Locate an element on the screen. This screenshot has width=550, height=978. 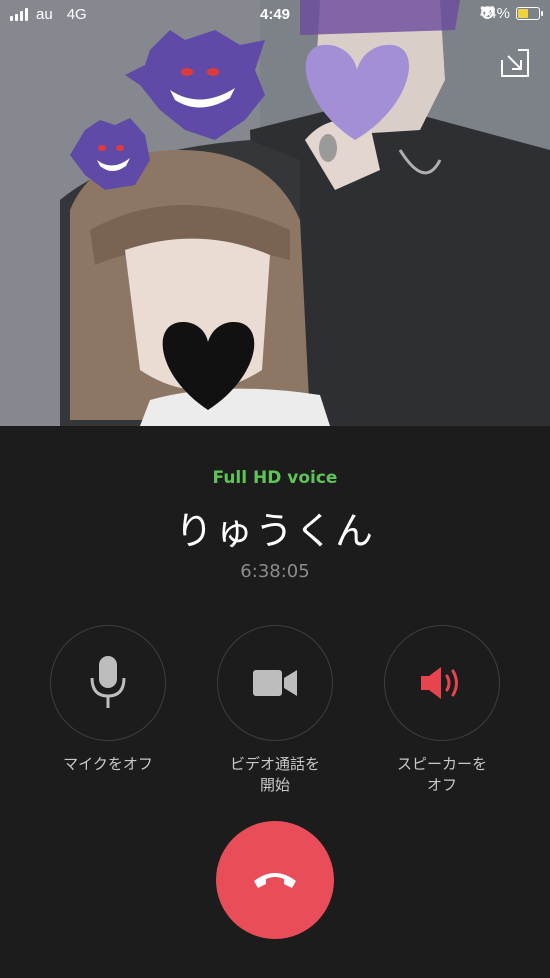
start-video-call-button is located at coordinates (275, 683).